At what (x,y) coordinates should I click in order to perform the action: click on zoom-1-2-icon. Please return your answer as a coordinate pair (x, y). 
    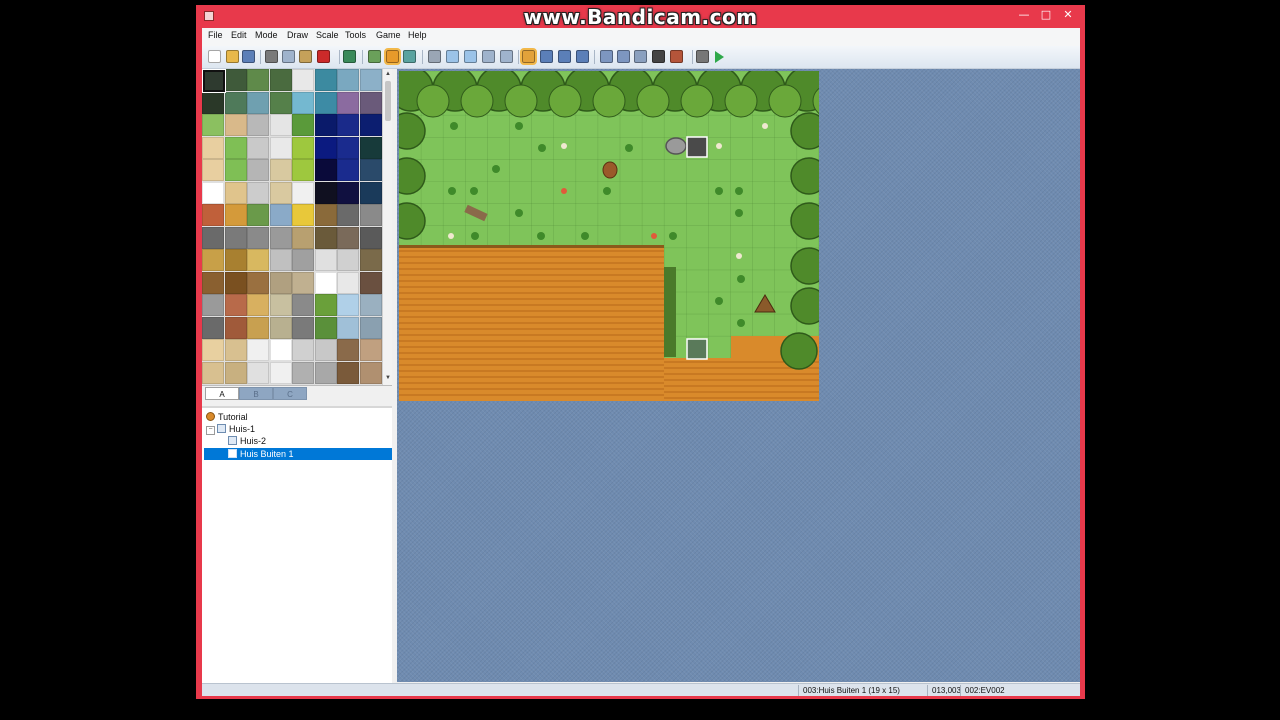
    Looking at the image, I should click on (546, 56).